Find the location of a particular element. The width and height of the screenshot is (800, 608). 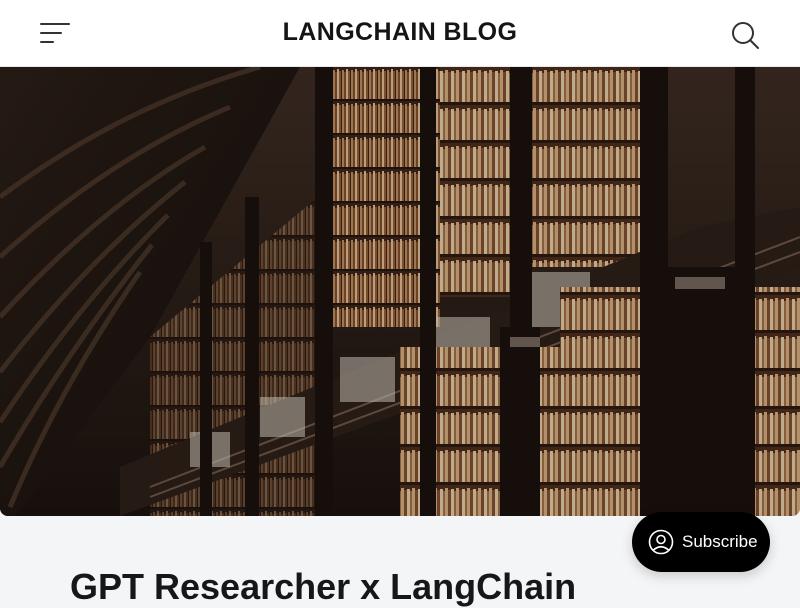

site-title: LANGCHAIN BLOG is located at coordinates (400, 32).